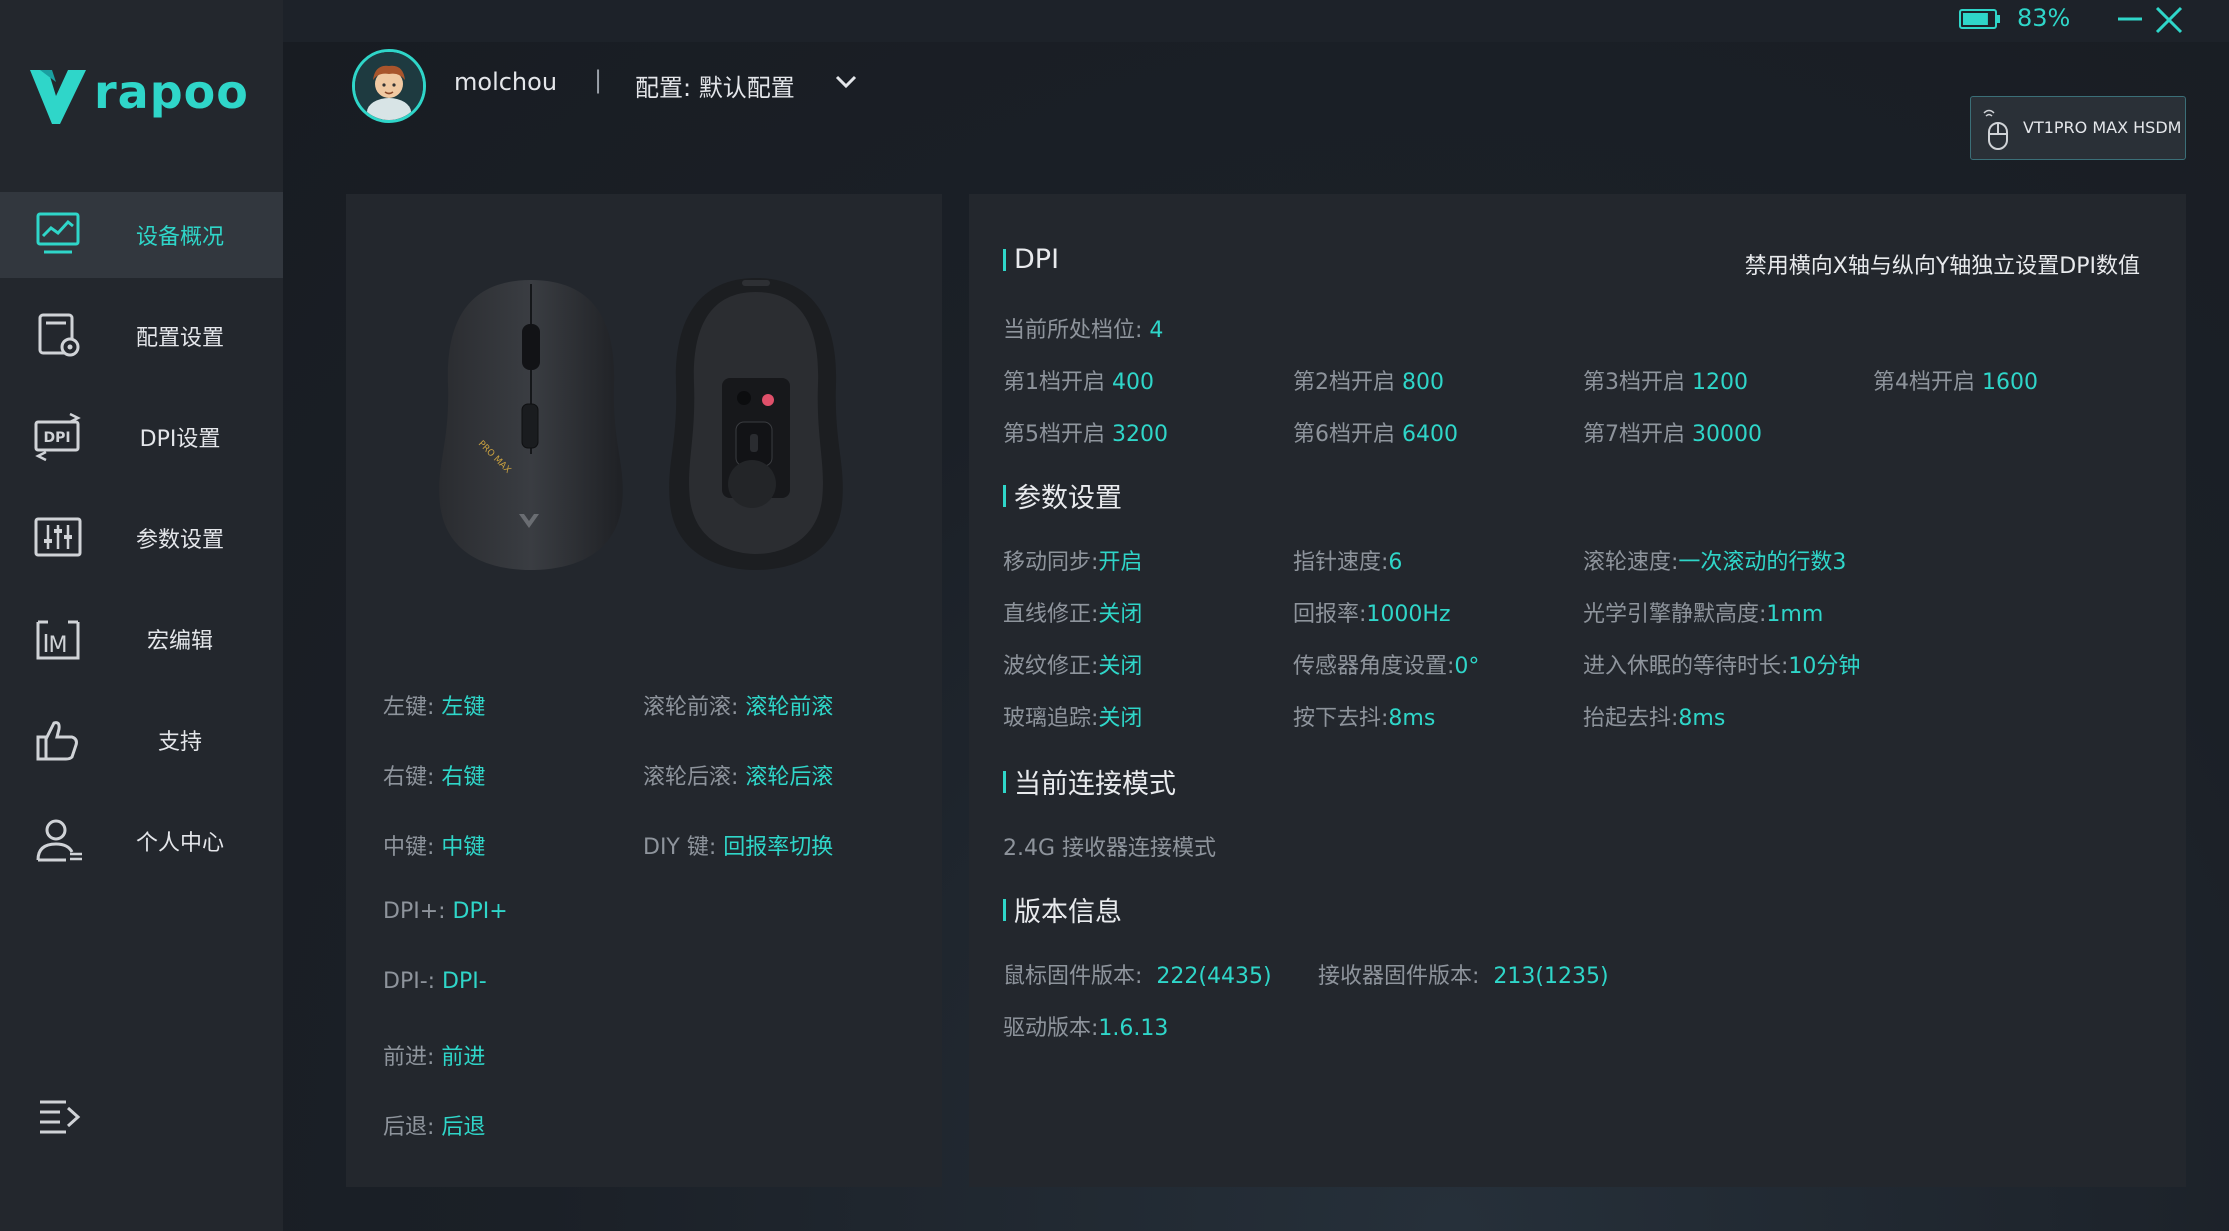 Image resolution: width=2229 pixels, height=1231 pixels. What do you see at coordinates (1073, 562) in the screenshot?
I see `param-motion-sync: 移动同步:开启` at bounding box center [1073, 562].